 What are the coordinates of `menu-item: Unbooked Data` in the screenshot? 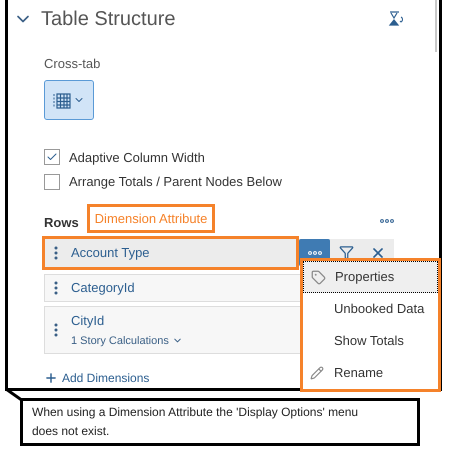 It's located at (370, 309).